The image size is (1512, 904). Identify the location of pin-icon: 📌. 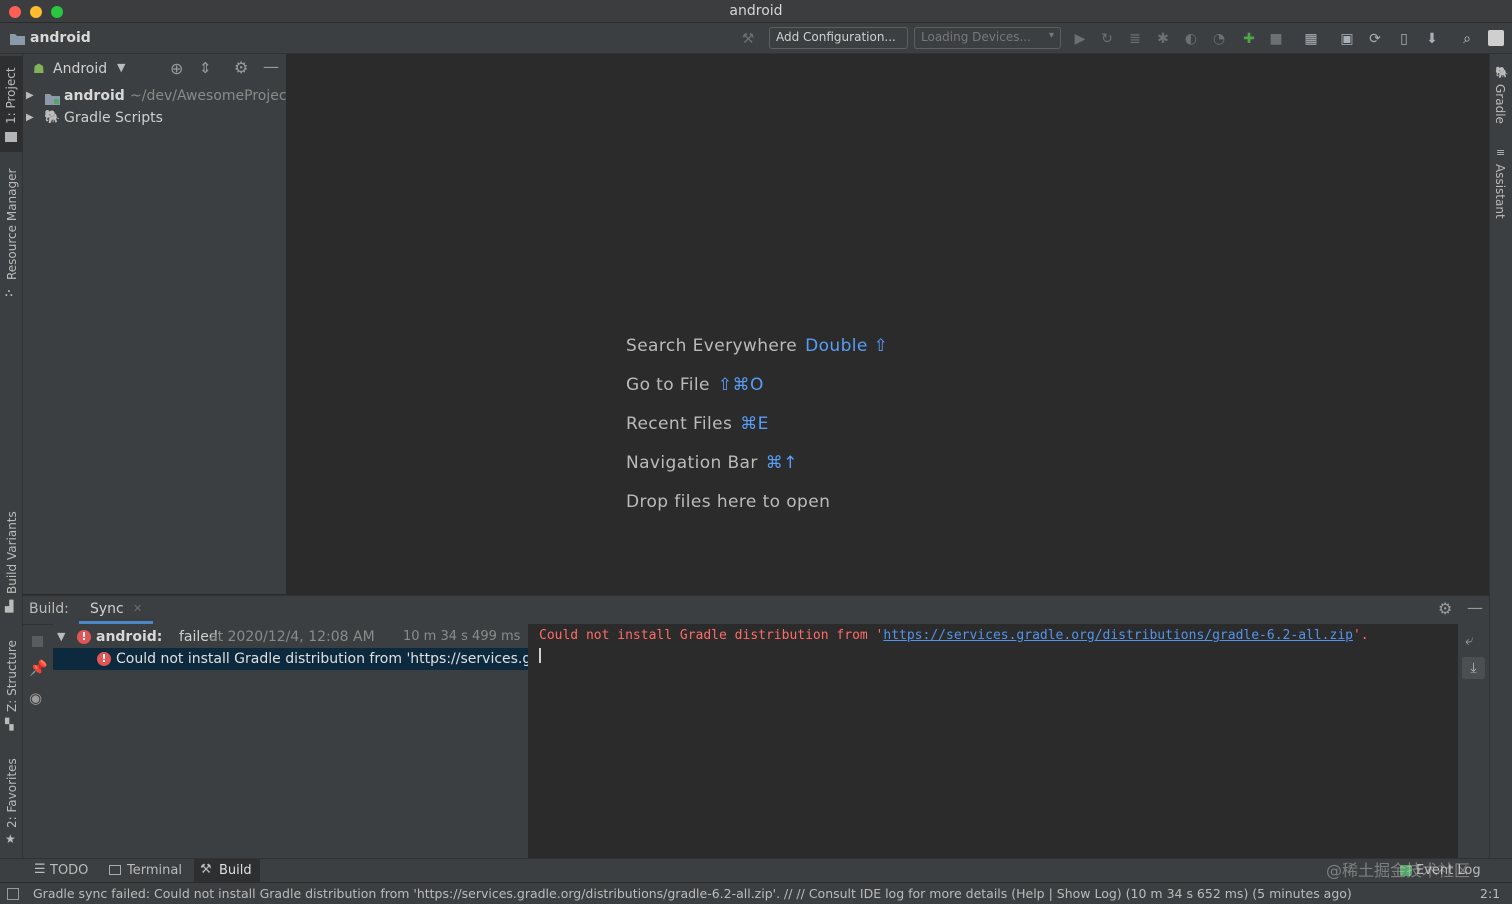
(38, 668).